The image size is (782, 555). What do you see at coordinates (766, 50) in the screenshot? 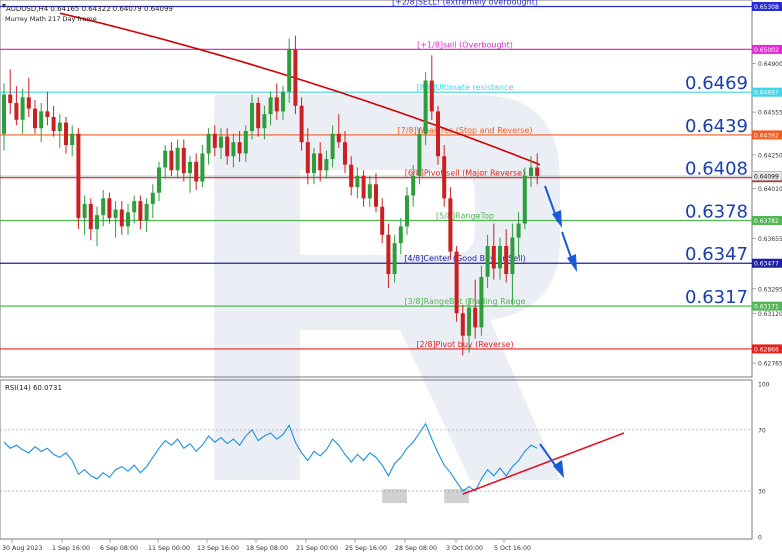
I see `price-tag-label: 0.65002` at bounding box center [766, 50].